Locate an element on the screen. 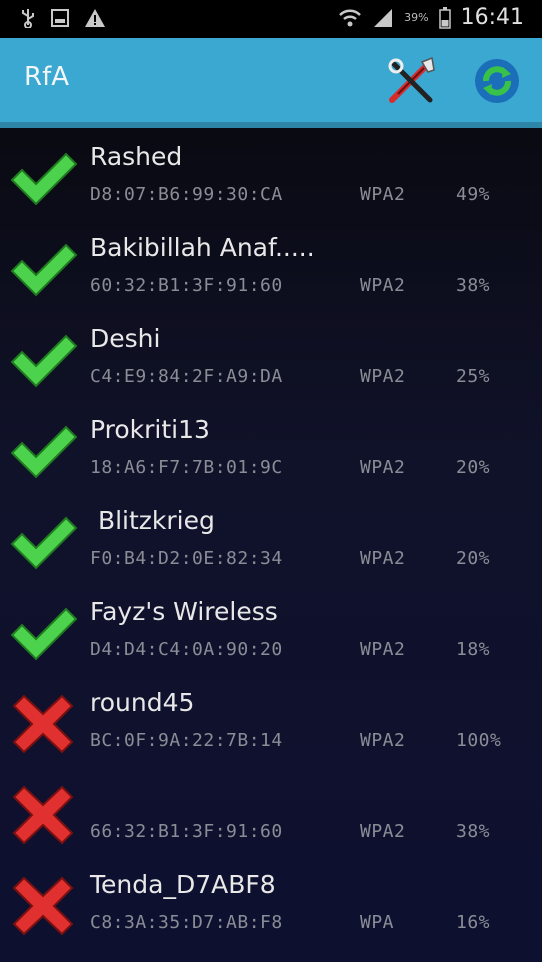 This screenshot has width=542, height=962. battery-icon is located at coordinates (444, 17).